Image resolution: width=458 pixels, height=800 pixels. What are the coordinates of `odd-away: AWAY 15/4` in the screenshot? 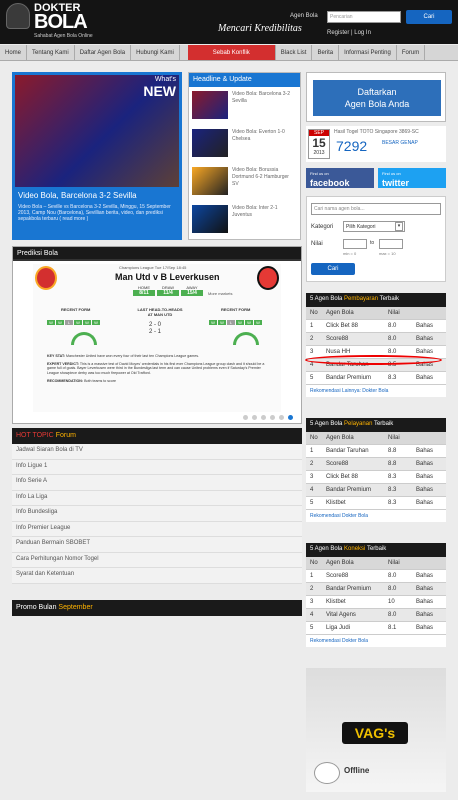 It's located at (192, 290).